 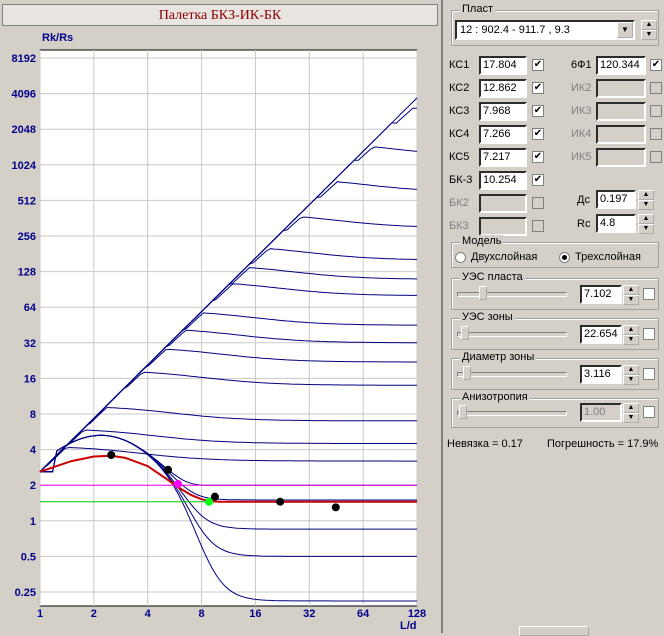 What do you see at coordinates (625, 30) in the screenshot?
I see `chevron-down-icon: ▼` at bounding box center [625, 30].